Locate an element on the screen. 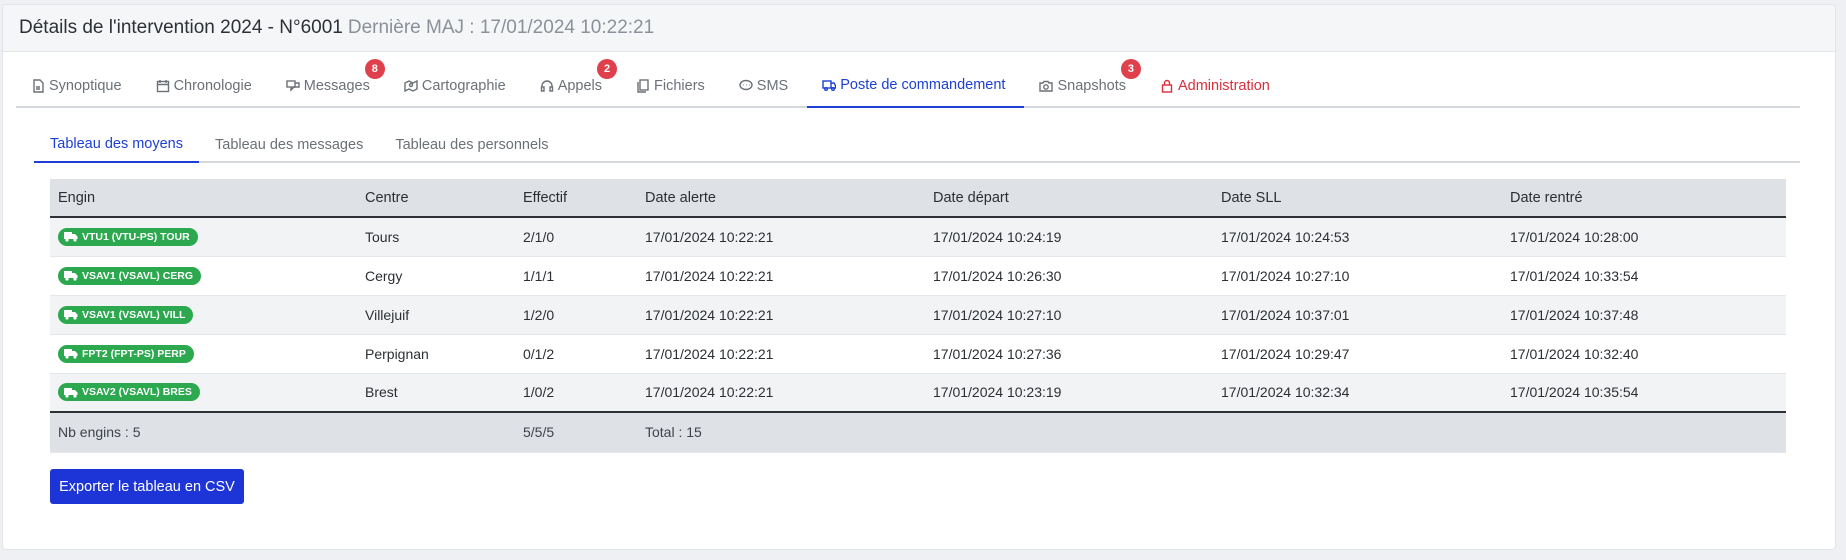 The width and height of the screenshot is (1846, 560). last-update-text: Dernière MAJ : 17/01/2024 10:22:21 is located at coordinates (501, 27).